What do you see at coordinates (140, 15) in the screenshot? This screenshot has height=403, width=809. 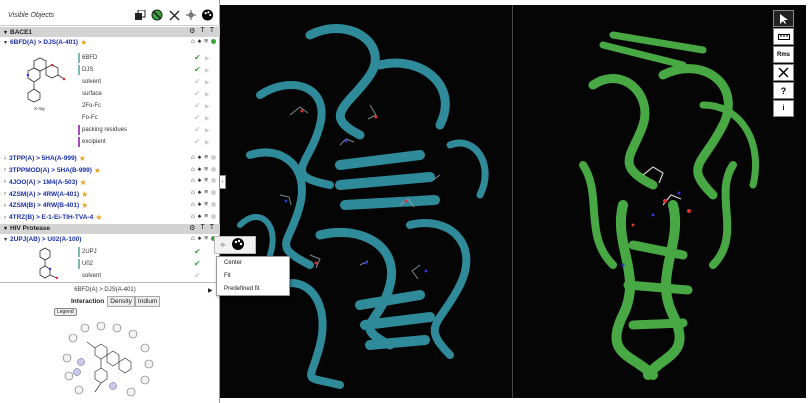 I see `layers-icon` at bounding box center [140, 15].